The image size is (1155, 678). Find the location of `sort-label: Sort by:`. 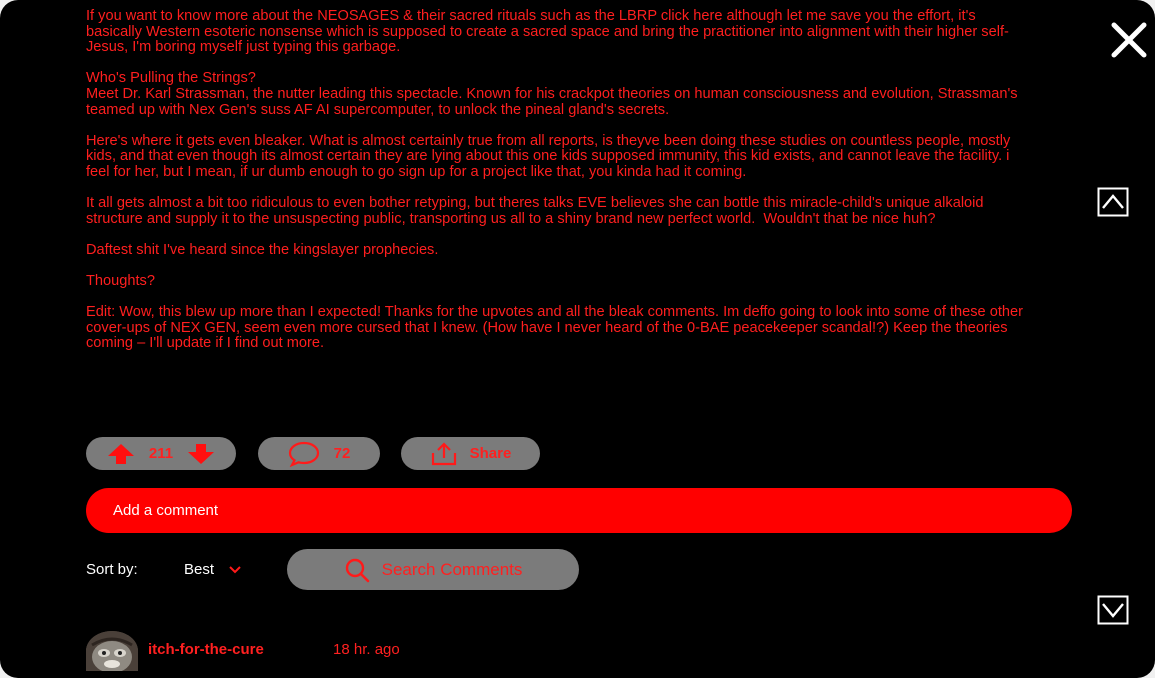

sort-label: Sort by: is located at coordinates (112, 569).